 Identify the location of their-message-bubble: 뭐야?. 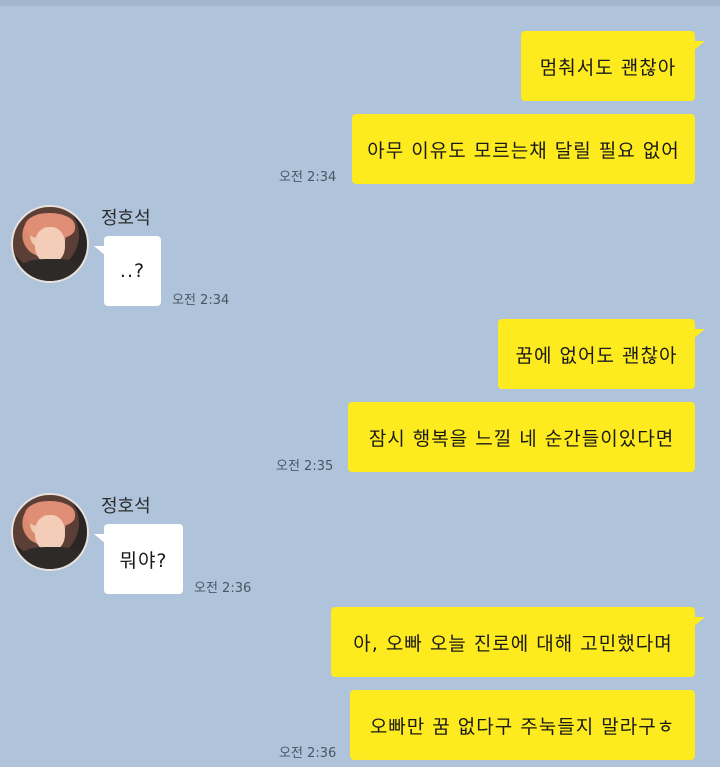
(138, 559).